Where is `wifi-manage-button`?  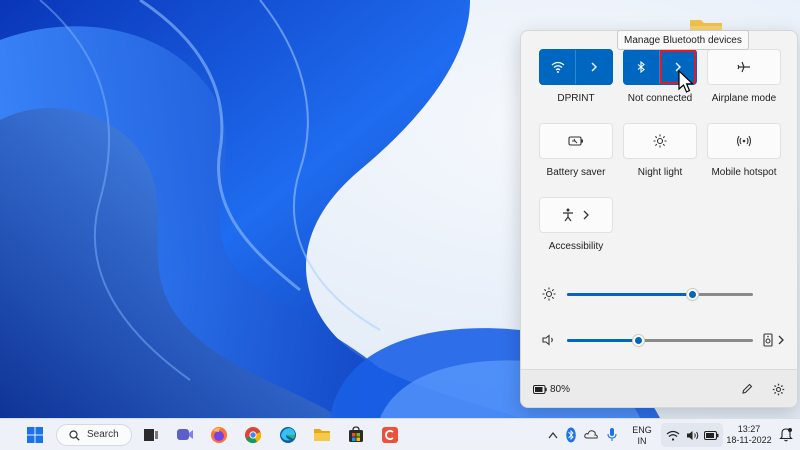 wifi-manage-button is located at coordinates (594, 67).